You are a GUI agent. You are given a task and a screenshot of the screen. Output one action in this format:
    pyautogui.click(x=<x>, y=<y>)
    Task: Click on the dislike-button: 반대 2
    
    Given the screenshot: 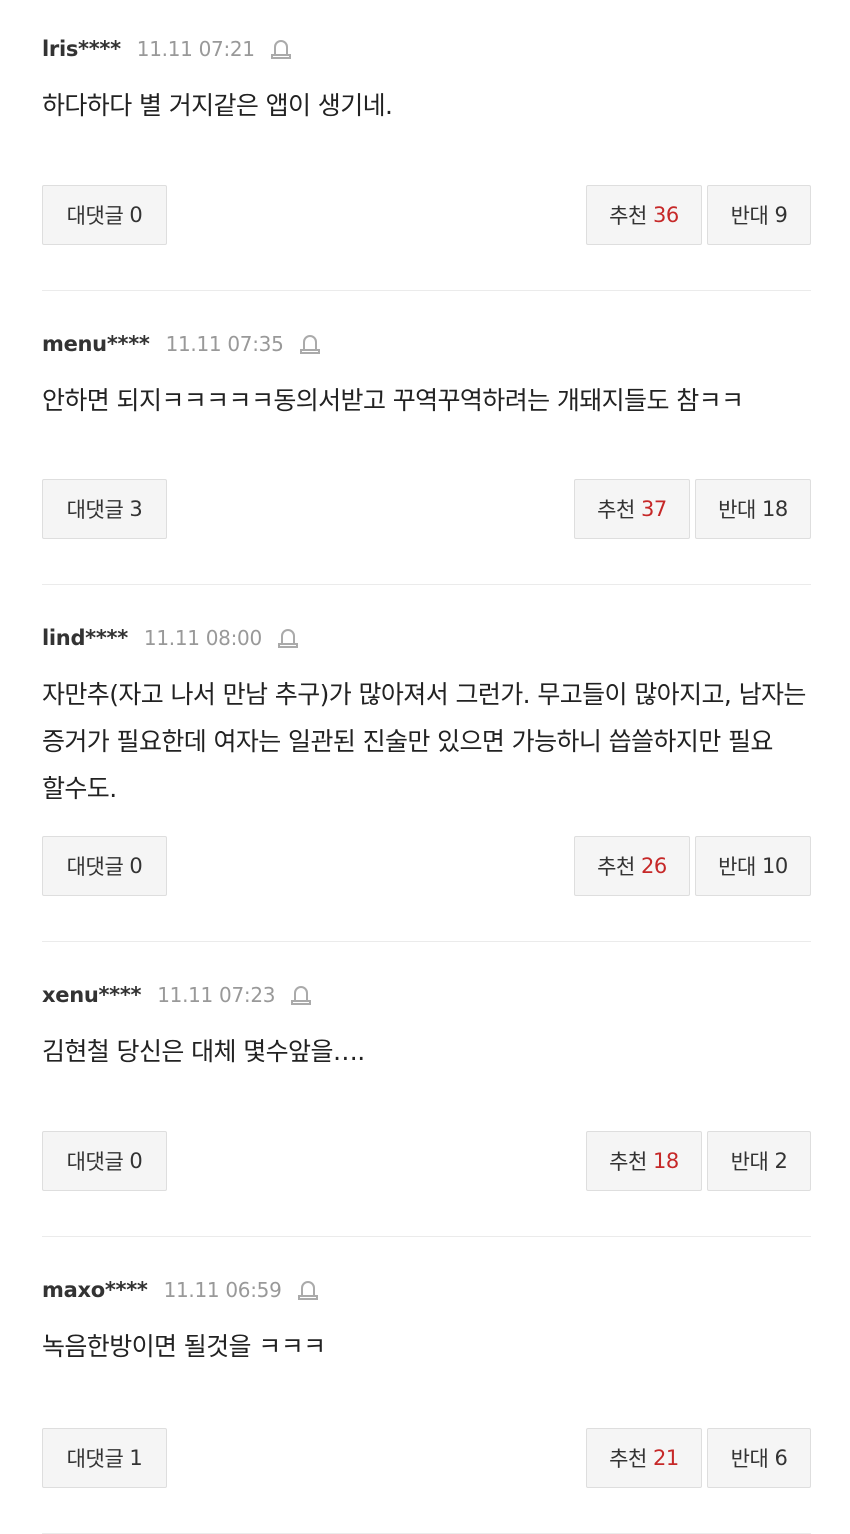 What is the action you would take?
    pyautogui.click(x=759, y=1161)
    